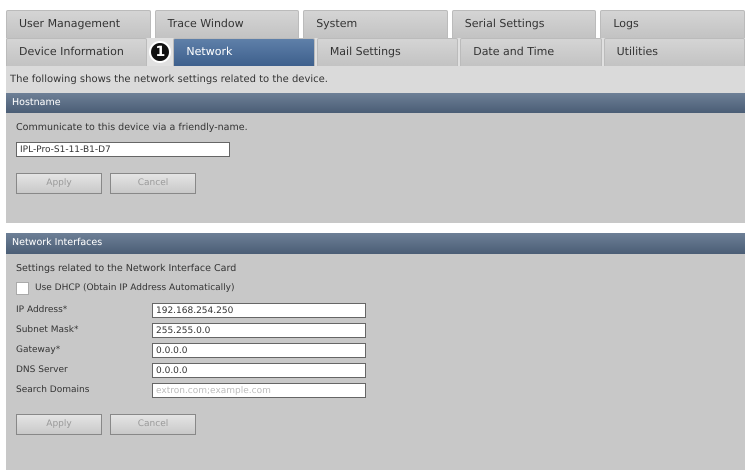 The width and height of the screenshot is (751, 470). What do you see at coordinates (48, 330) in the screenshot?
I see `field-label: Subnet Mask*` at bounding box center [48, 330].